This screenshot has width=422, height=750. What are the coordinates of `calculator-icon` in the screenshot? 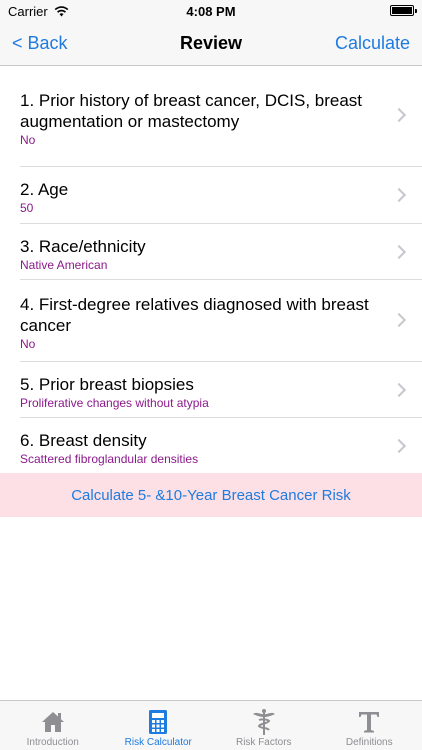 It's located at (158, 722).